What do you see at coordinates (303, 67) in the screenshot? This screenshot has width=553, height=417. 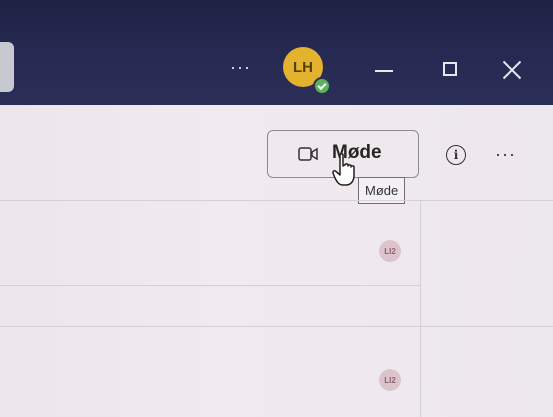 I see `avatar-initials: LH` at bounding box center [303, 67].